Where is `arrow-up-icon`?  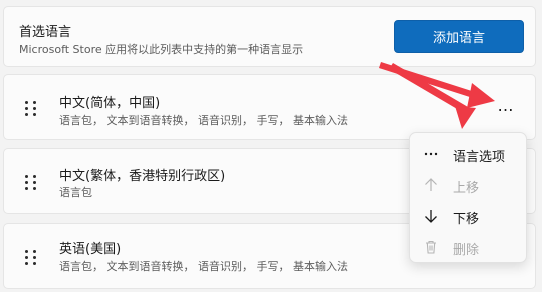 arrow-up-icon is located at coordinates (431, 185).